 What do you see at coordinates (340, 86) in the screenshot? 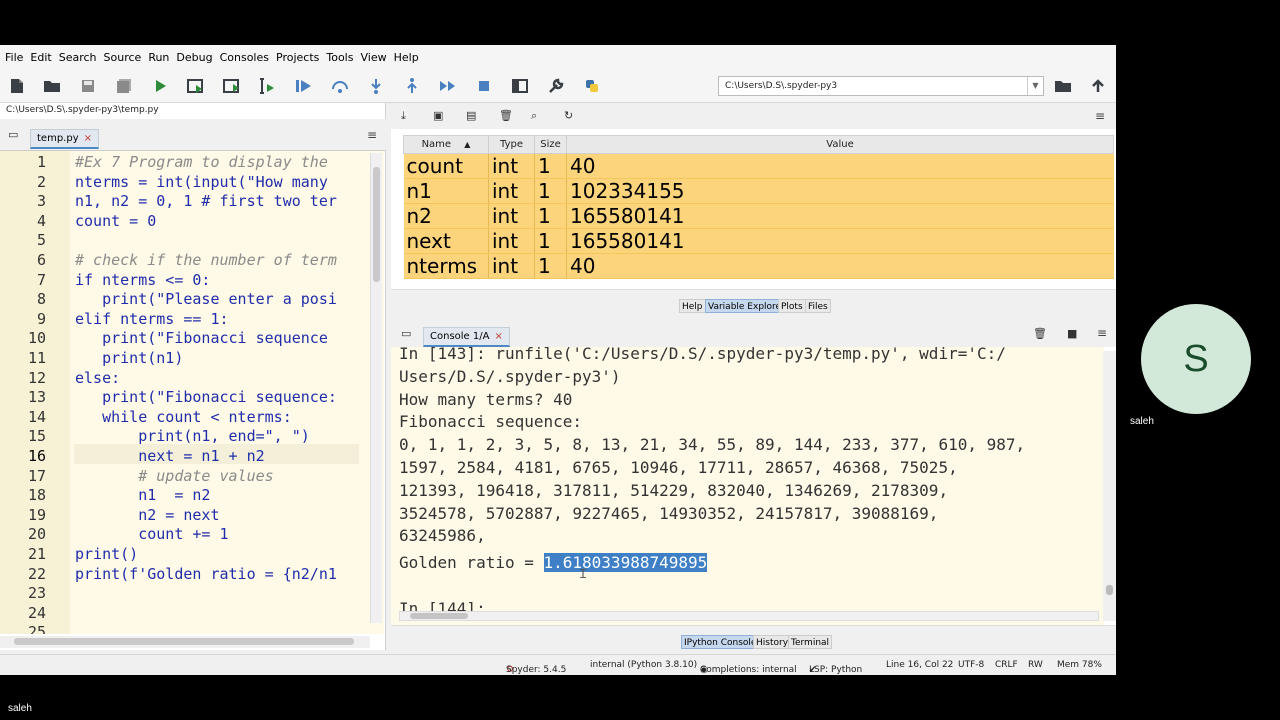
I see `step-over-icon` at bounding box center [340, 86].